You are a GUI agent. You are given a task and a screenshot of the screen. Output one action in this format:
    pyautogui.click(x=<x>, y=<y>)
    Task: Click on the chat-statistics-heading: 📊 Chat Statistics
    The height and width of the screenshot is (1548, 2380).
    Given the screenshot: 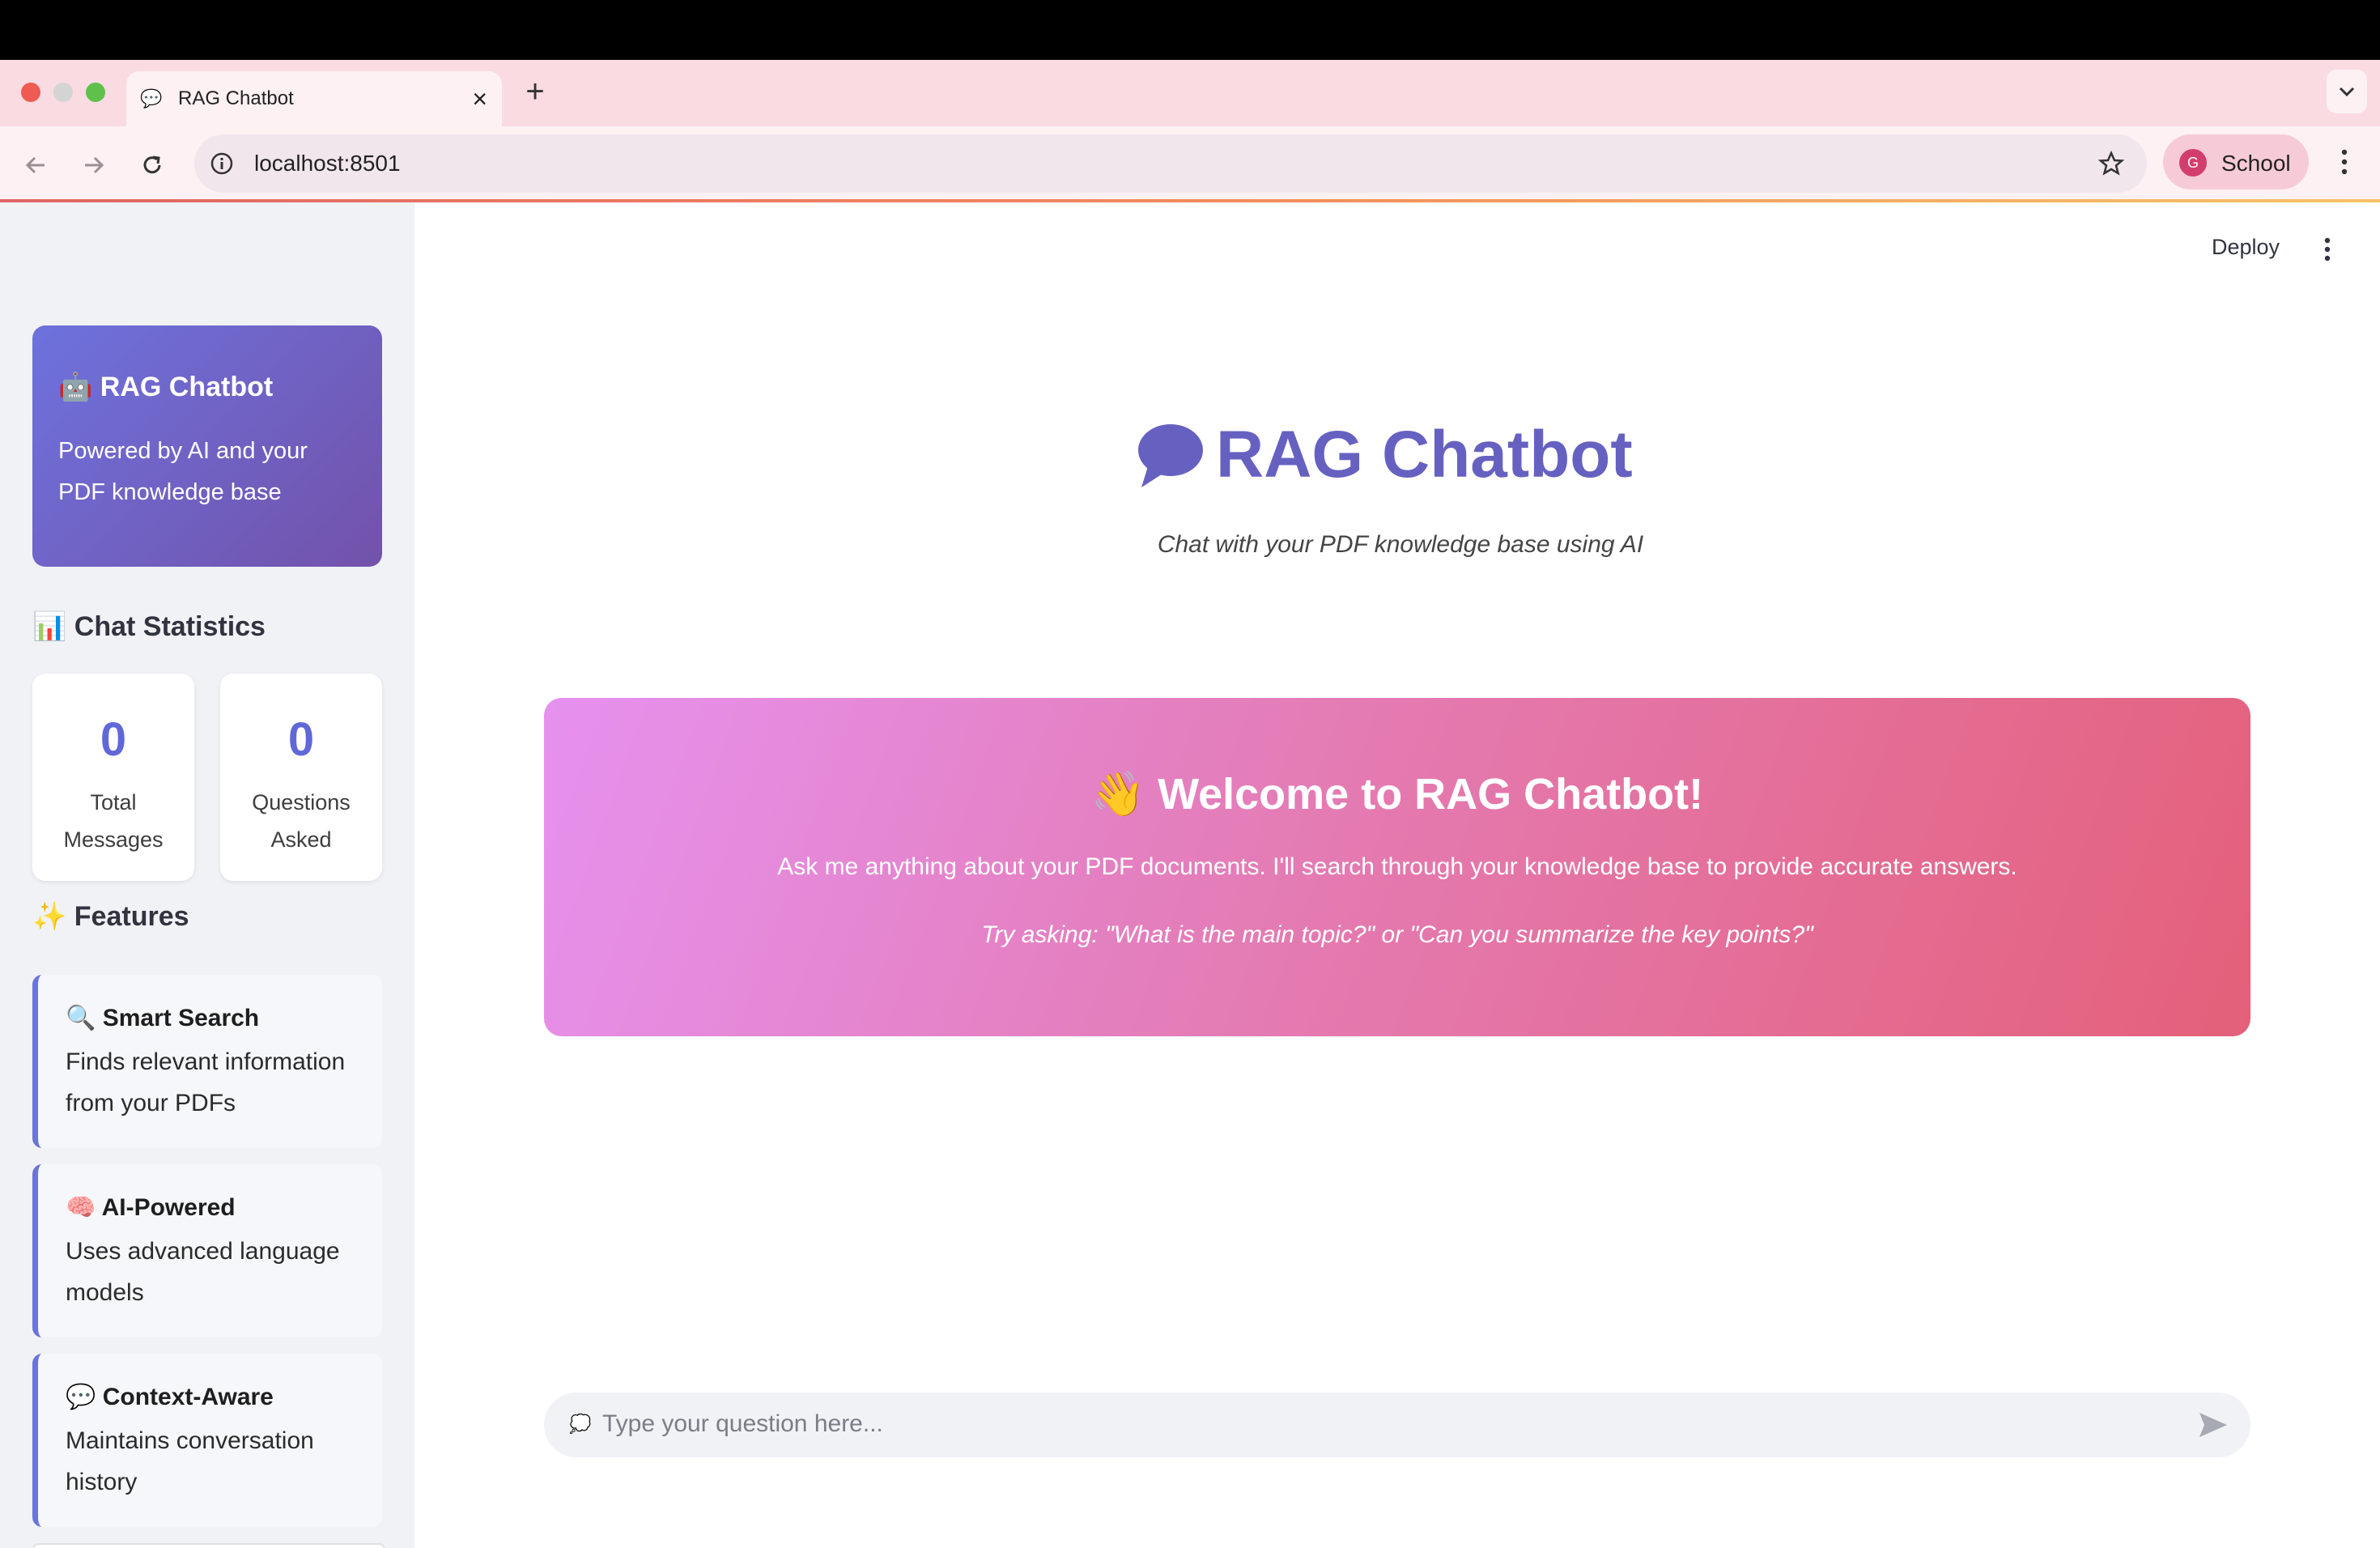 What is the action you would take?
    pyautogui.click(x=149, y=627)
    